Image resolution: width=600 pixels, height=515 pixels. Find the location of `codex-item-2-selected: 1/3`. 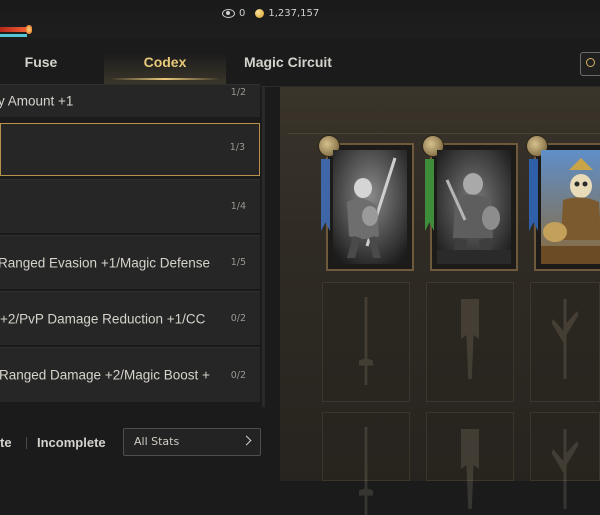

codex-item-2-selected: 1/3 is located at coordinates (130, 149).